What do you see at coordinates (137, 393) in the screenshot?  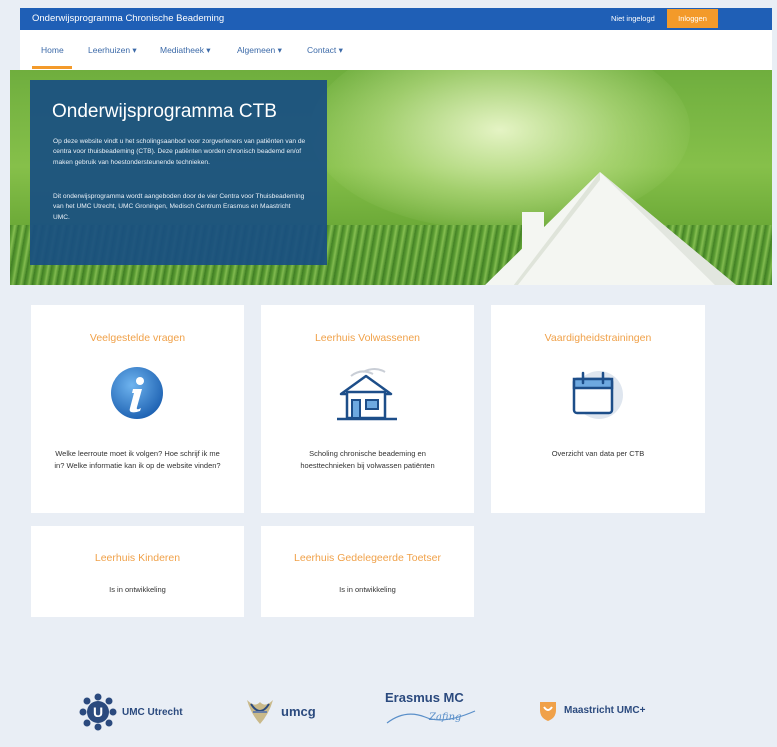 I see `info-icon` at bounding box center [137, 393].